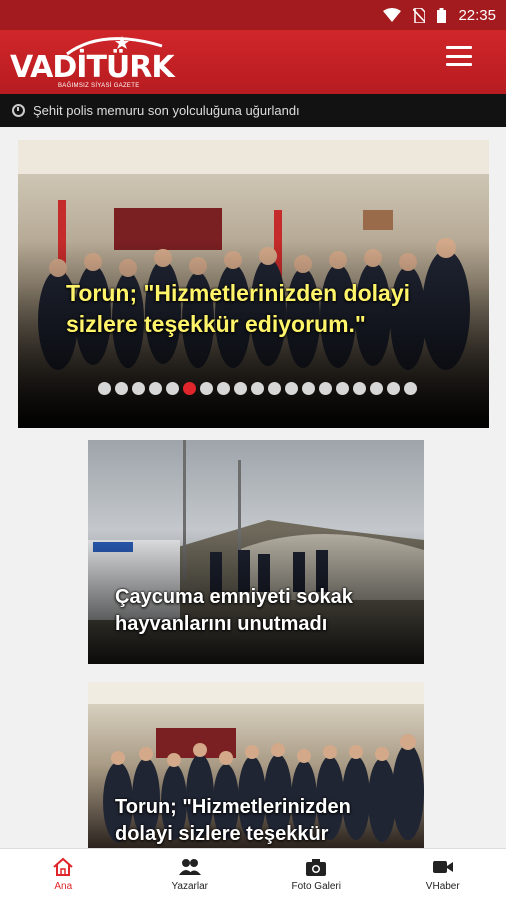 This screenshot has height=900, width=506. What do you see at coordinates (477, 15) in the screenshot?
I see `clock-time: 22:35` at bounding box center [477, 15].